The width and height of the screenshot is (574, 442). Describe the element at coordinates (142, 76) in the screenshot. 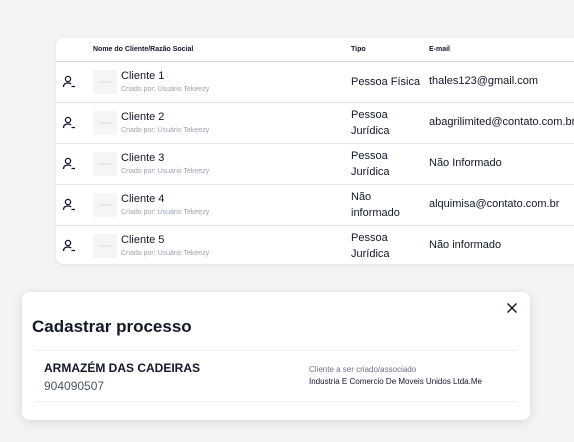

I see `client-name: Cliente 1` at that location.